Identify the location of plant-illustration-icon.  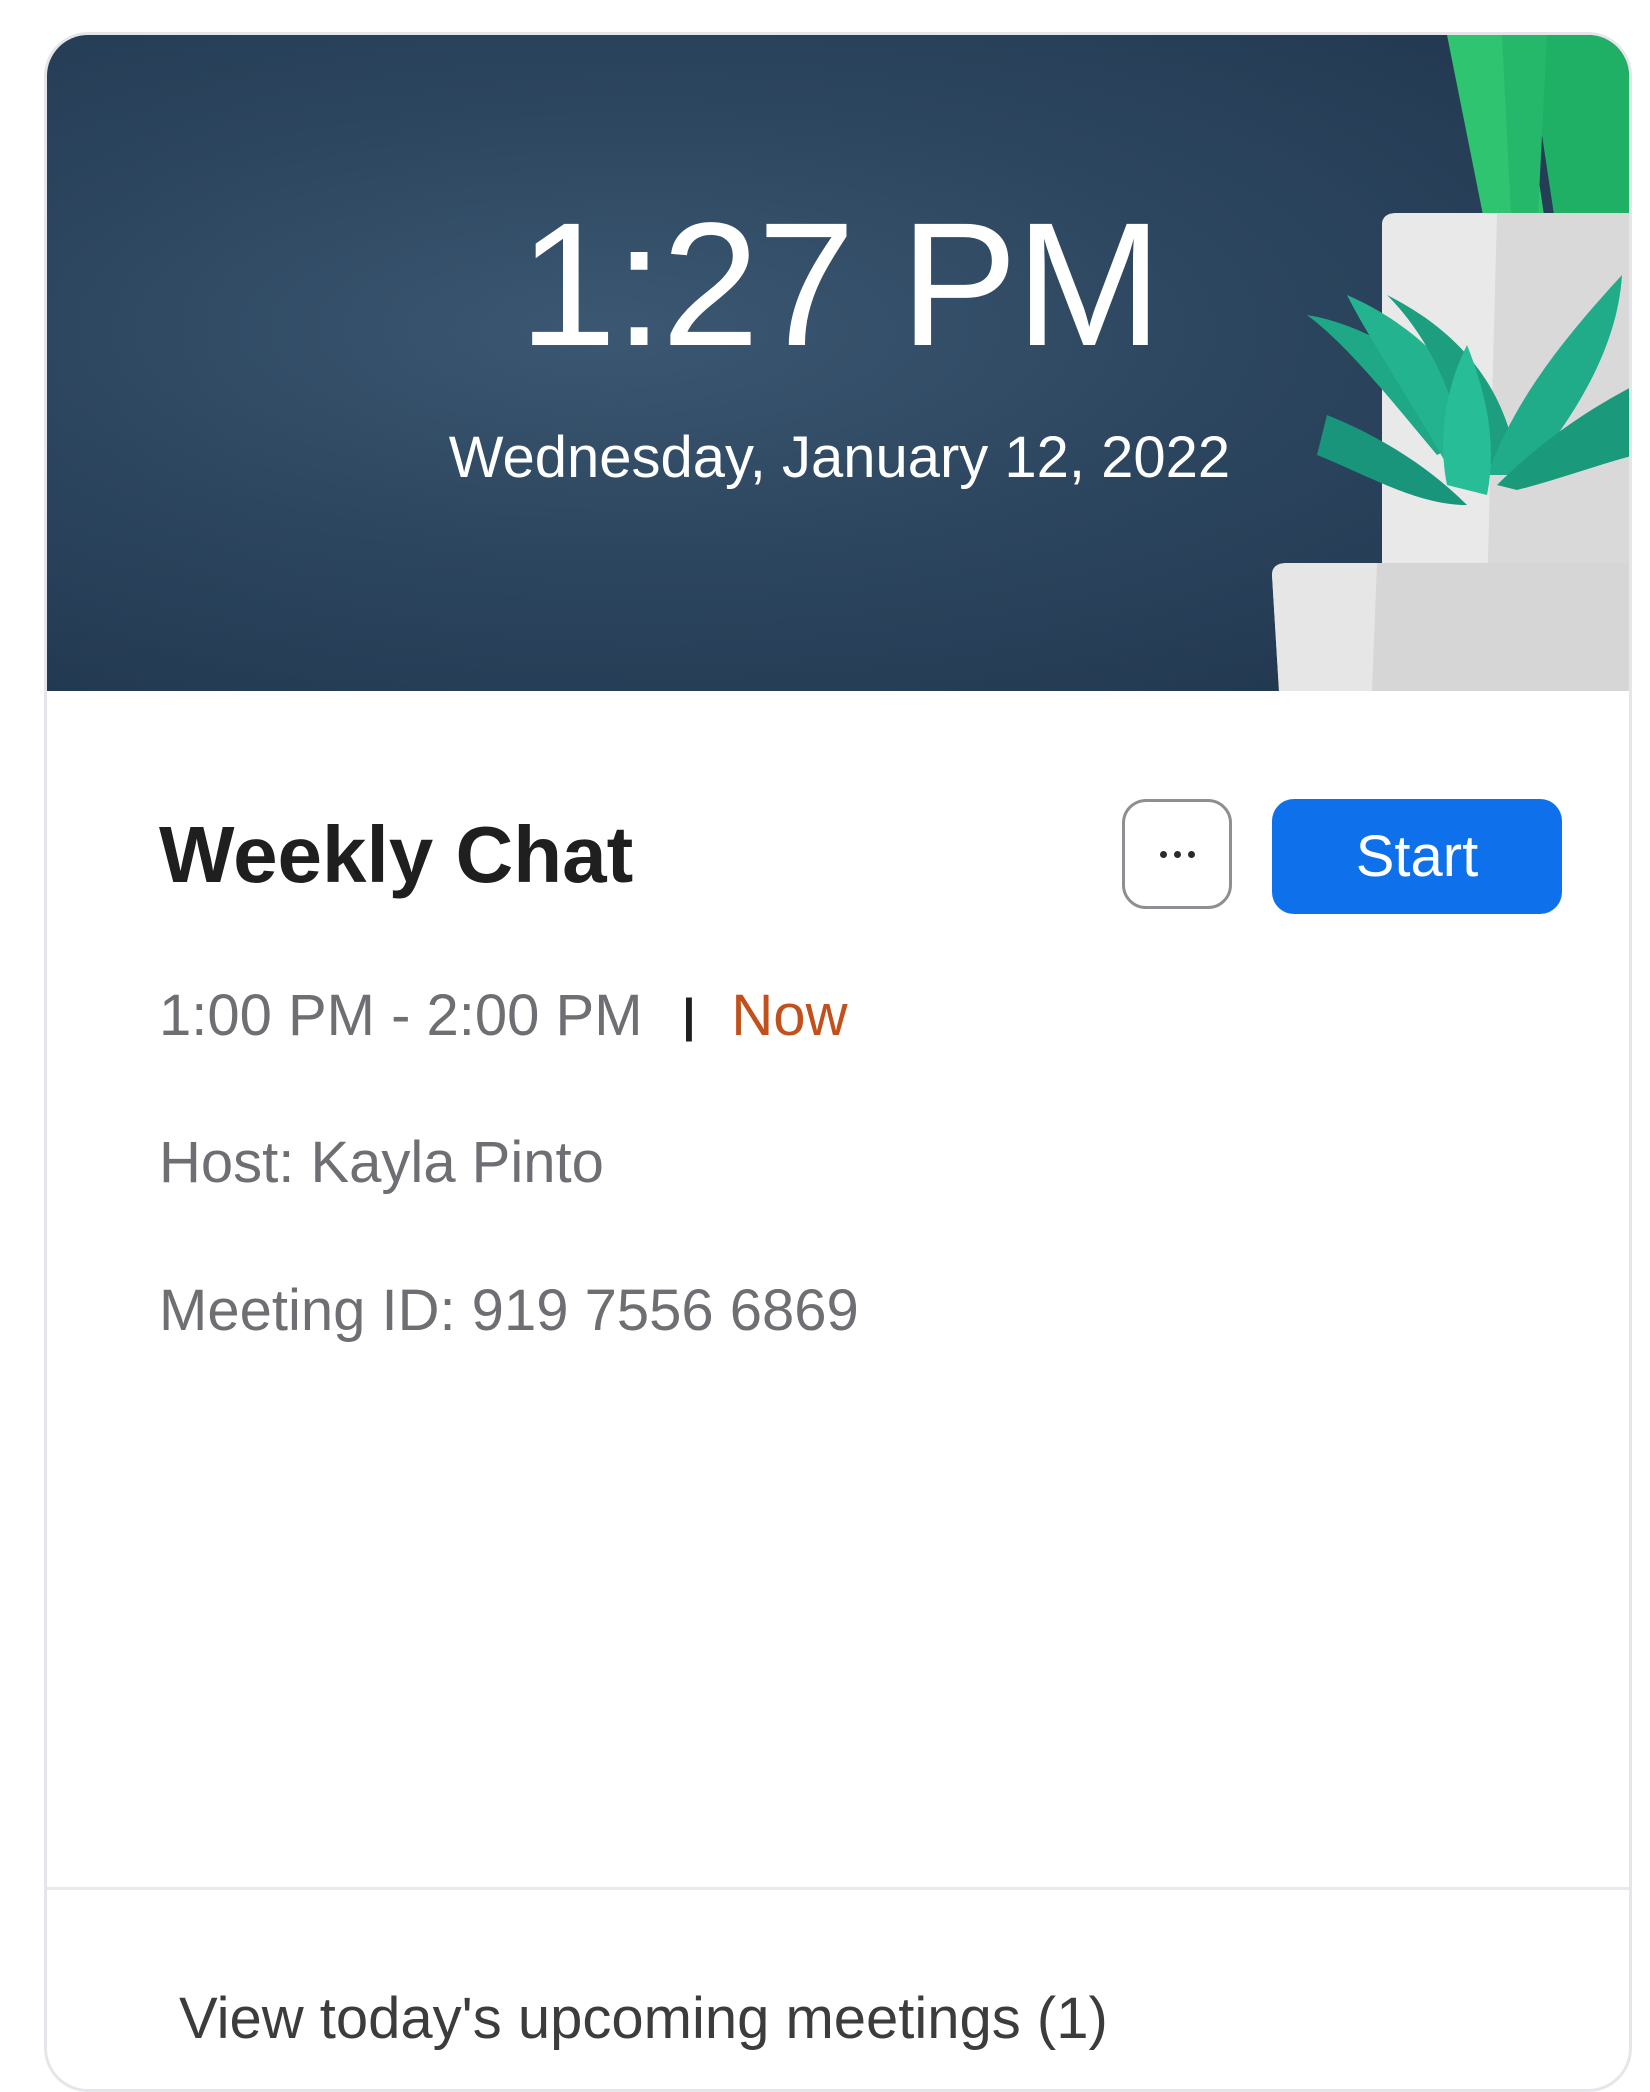
(1450, 363).